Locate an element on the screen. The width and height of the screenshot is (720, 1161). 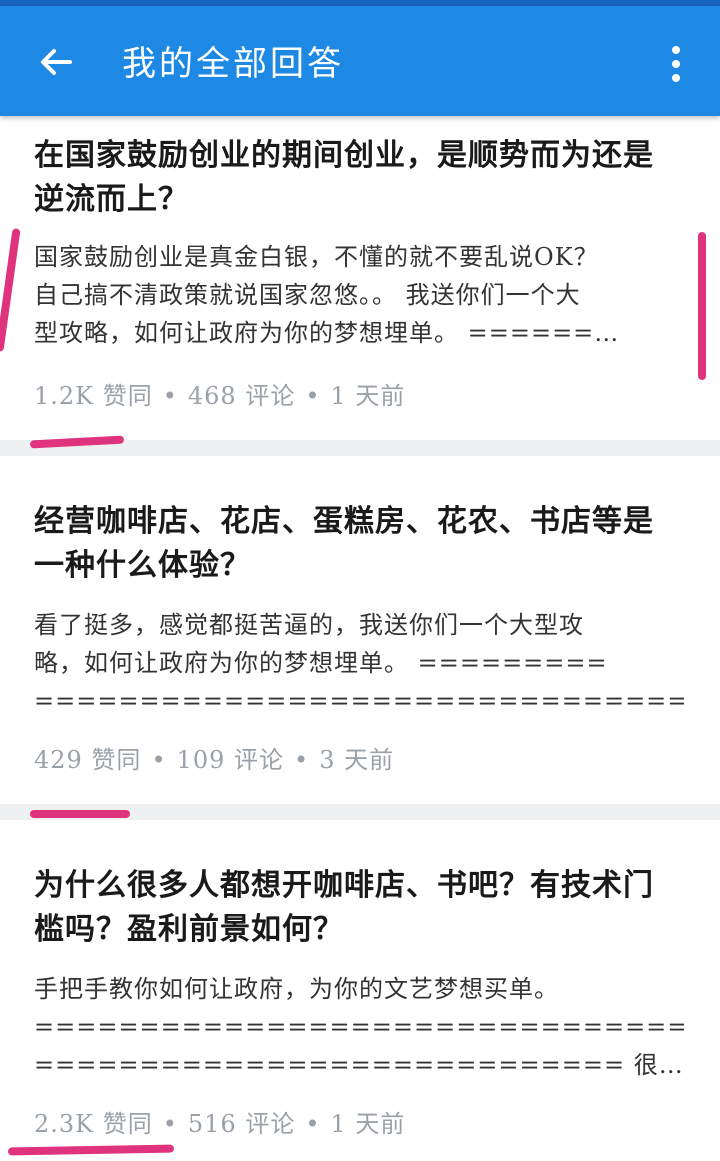
answer-meta: 2.3K 赞同 • 516 评论 • 1 天前 is located at coordinates (220, 1124).